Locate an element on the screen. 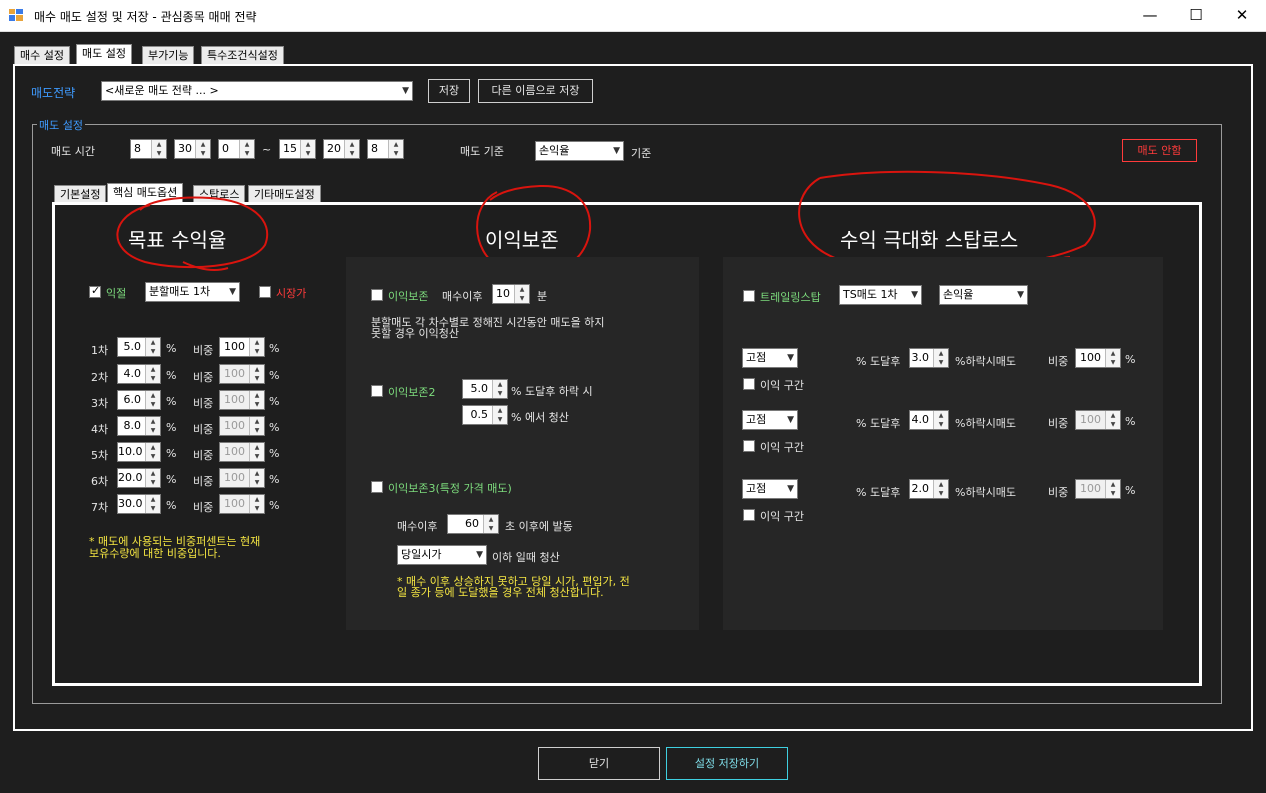 Image resolution: width=1266 pixels, height=793 pixels. profit-take-checkbox is located at coordinates (95, 291).